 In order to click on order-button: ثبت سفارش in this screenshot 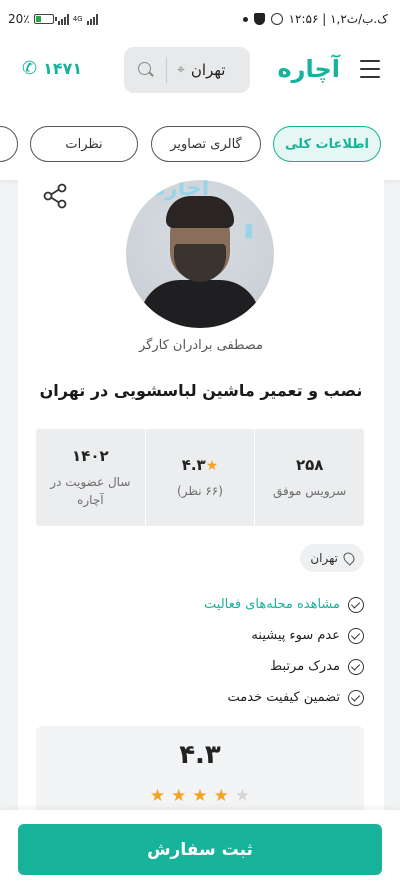, I will do `click(200, 849)`.